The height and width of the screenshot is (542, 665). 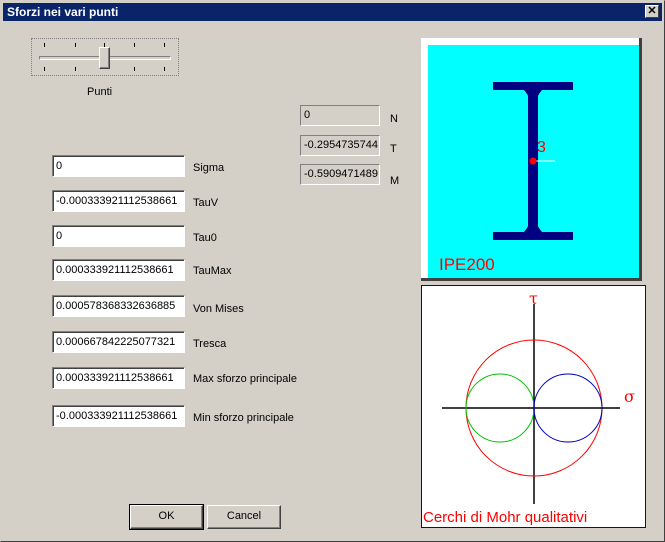 I want to click on slider-label: Punti, so click(x=100, y=92).